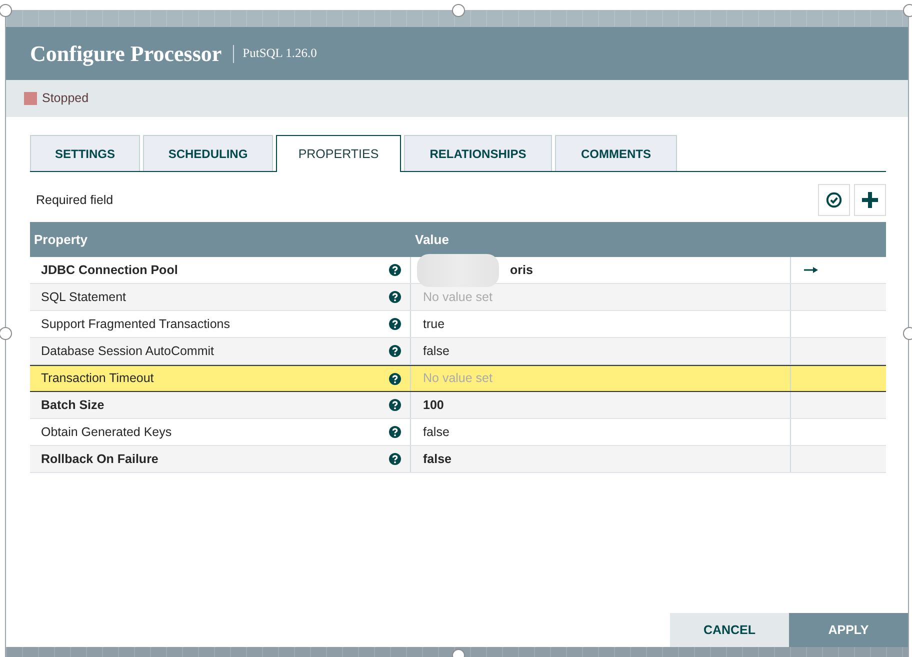 This screenshot has width=912, height=657. Describe the element at coordinates (72, 405) in the screenshot. I see `property-name: Batch Size` at that location.